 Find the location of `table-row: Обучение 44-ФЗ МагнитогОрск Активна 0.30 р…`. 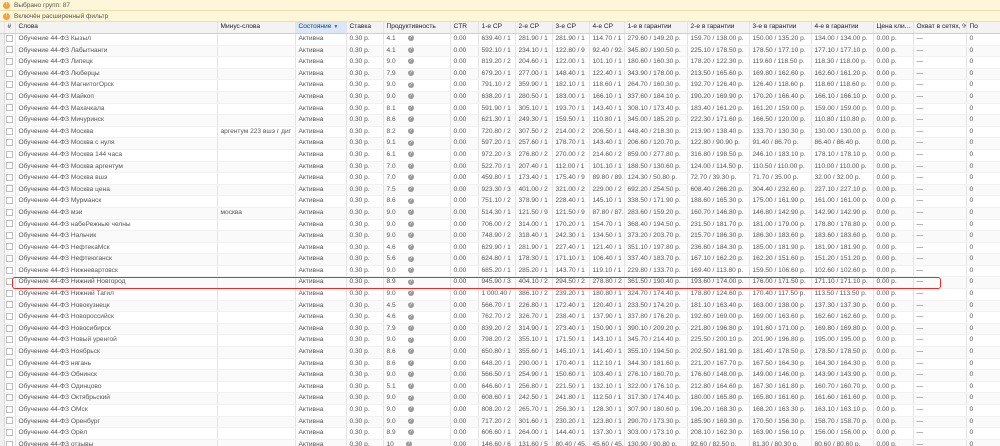

table-row: Обучение 44-ФЗ МагнитогОрск Активна 0.30 р… is located at coordinates (500, 85).